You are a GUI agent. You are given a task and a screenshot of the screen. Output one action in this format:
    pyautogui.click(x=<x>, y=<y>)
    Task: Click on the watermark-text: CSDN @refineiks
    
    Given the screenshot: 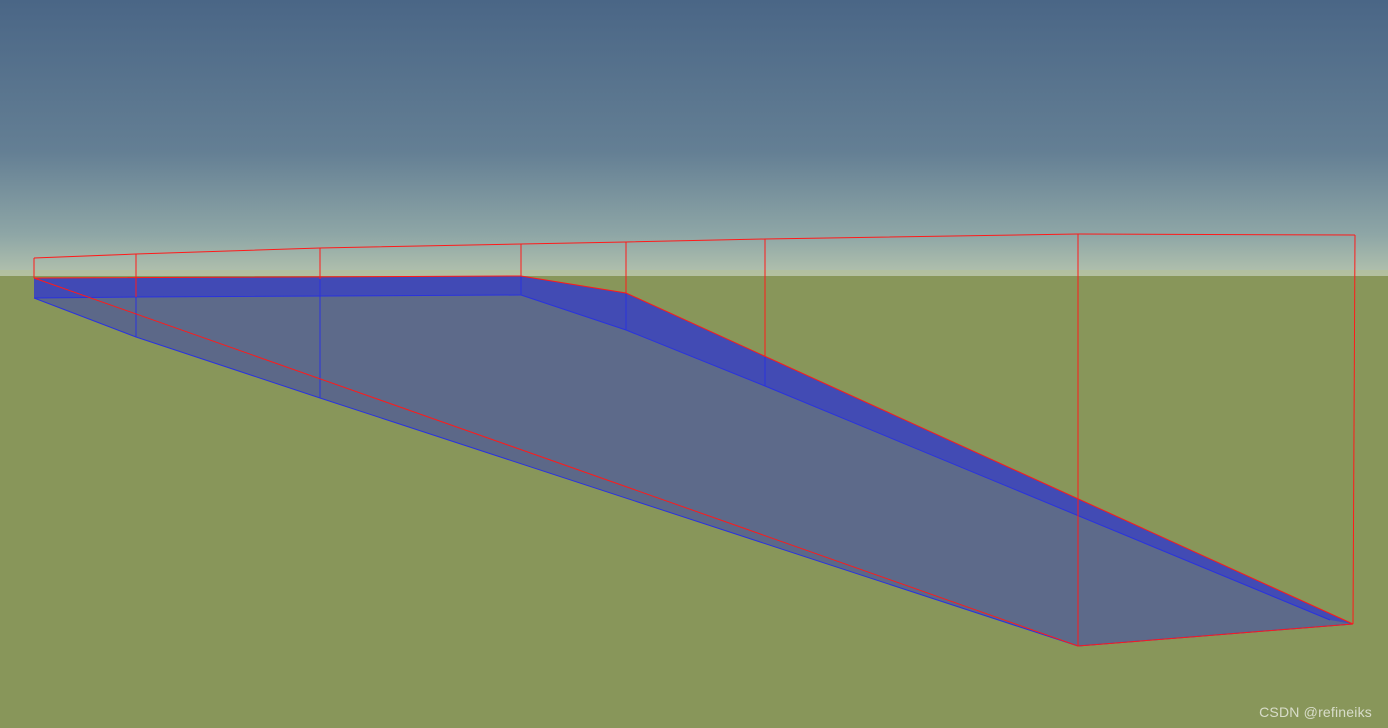 What is the action you would take?
    pyautogui.click(x=1315, y=712)
    